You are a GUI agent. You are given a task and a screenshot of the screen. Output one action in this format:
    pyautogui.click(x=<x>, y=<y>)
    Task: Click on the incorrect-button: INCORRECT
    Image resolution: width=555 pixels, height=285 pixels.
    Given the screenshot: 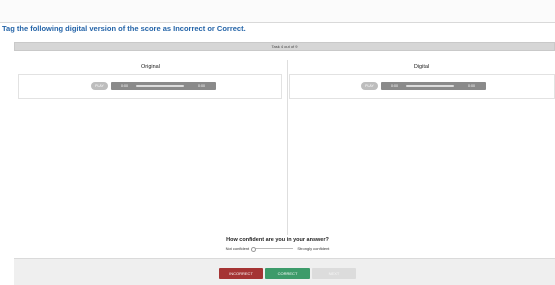 What is the action you would take?
    pyautogui.click(x=241, y=273)
    